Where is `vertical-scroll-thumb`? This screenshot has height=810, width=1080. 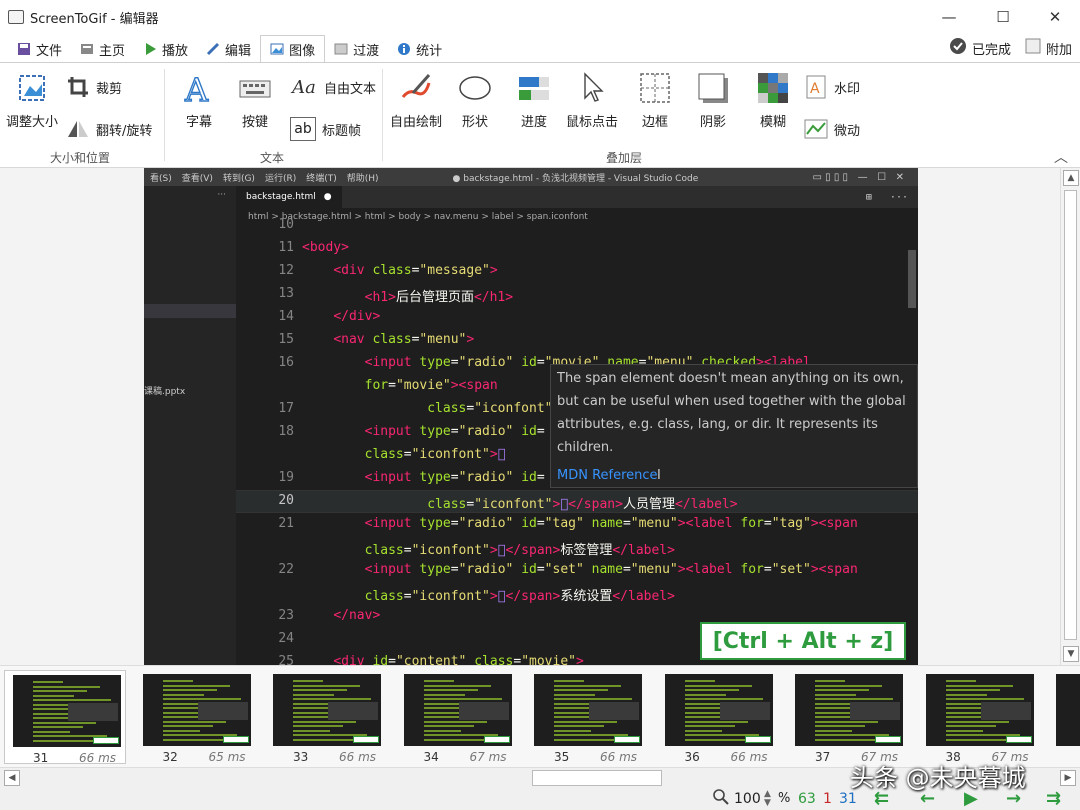
vertical-scroll-thumb is located at coordinates (1070, 415).